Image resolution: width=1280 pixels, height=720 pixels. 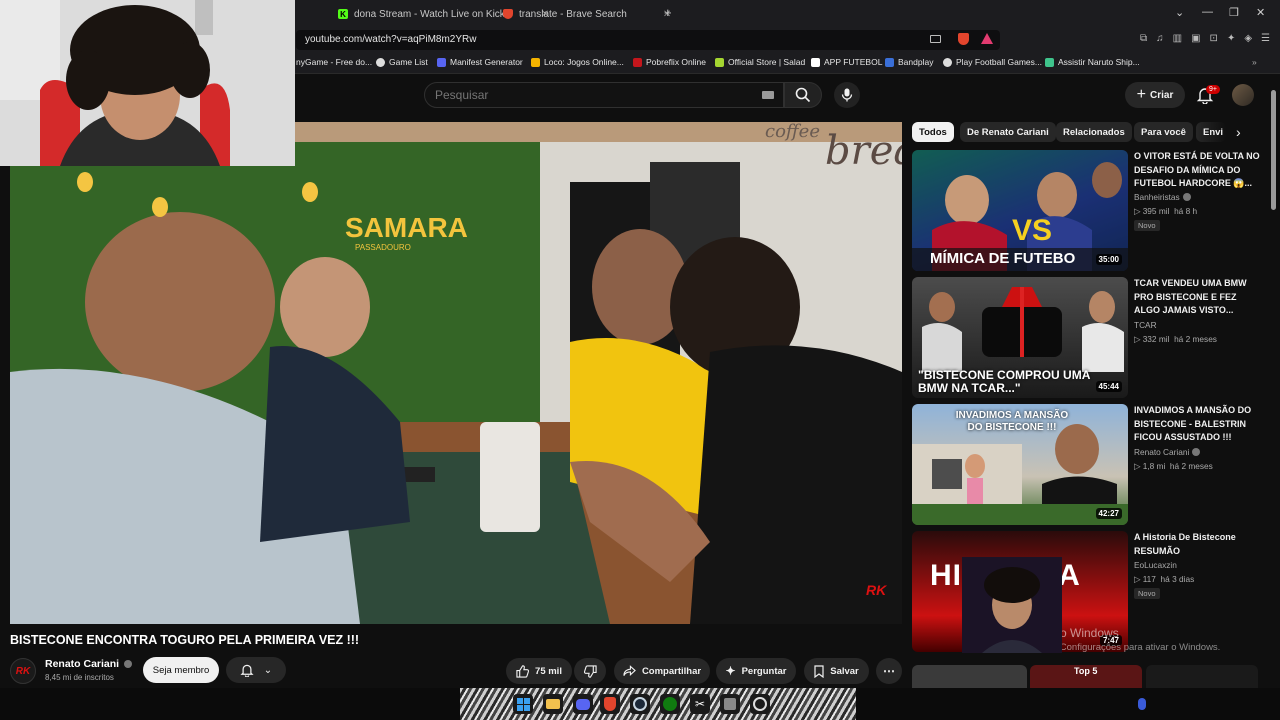 I want to click on chip-related: Relacionados, so click(x=1094, y=132).